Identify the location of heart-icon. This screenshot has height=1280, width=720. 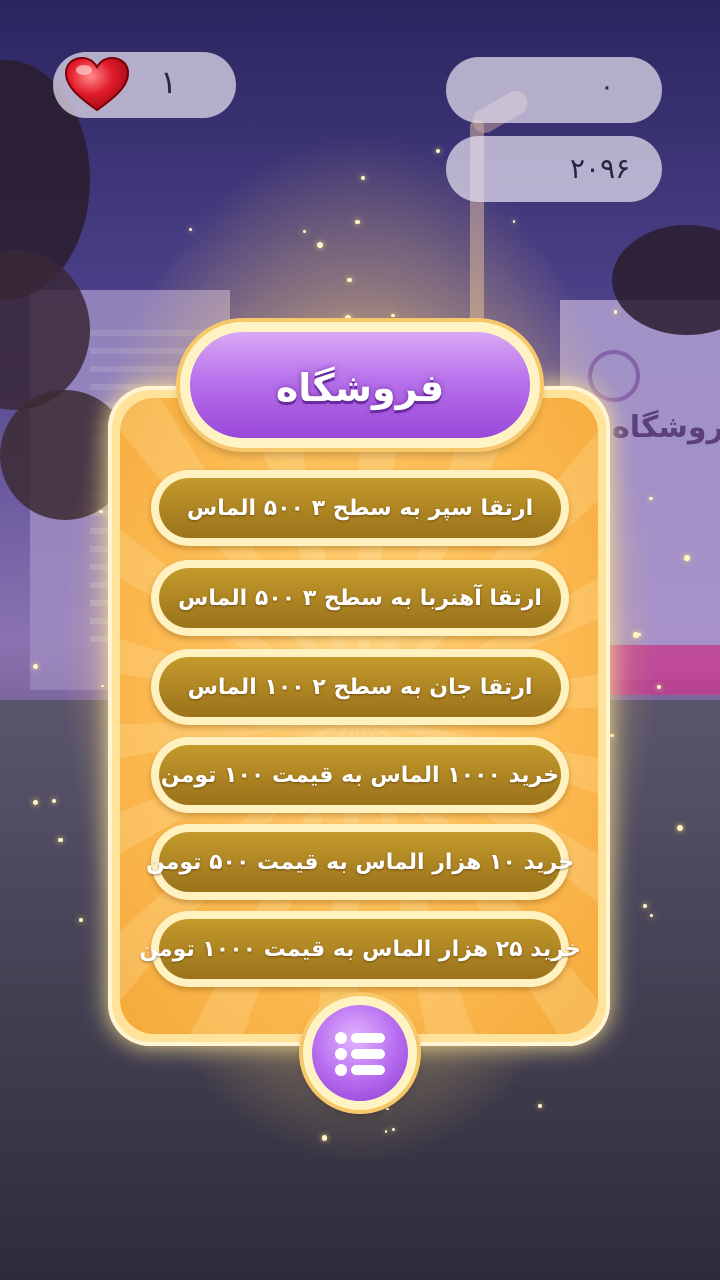
(97, 84).